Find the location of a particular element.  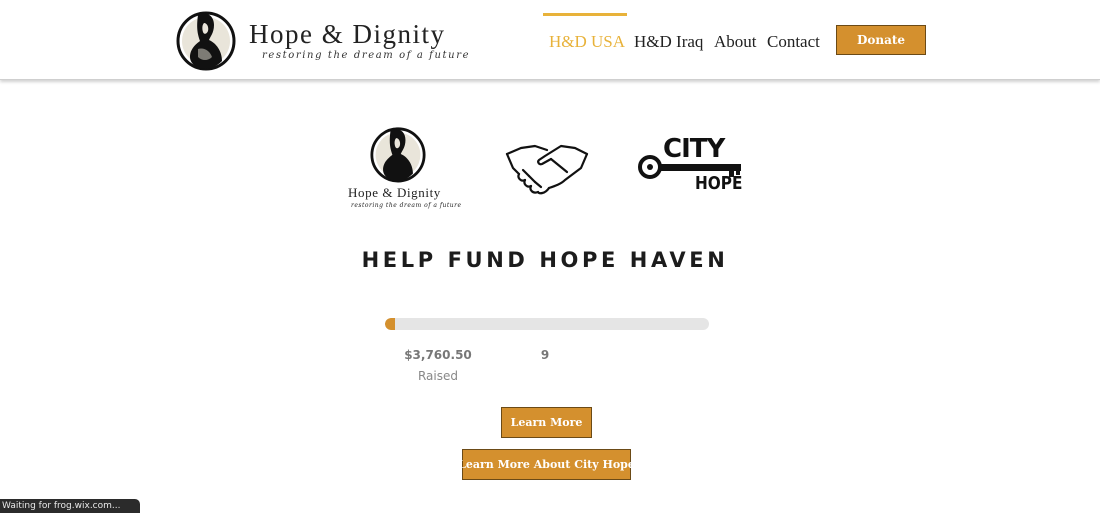

handshake-icon is located at coordinates (547, 169).